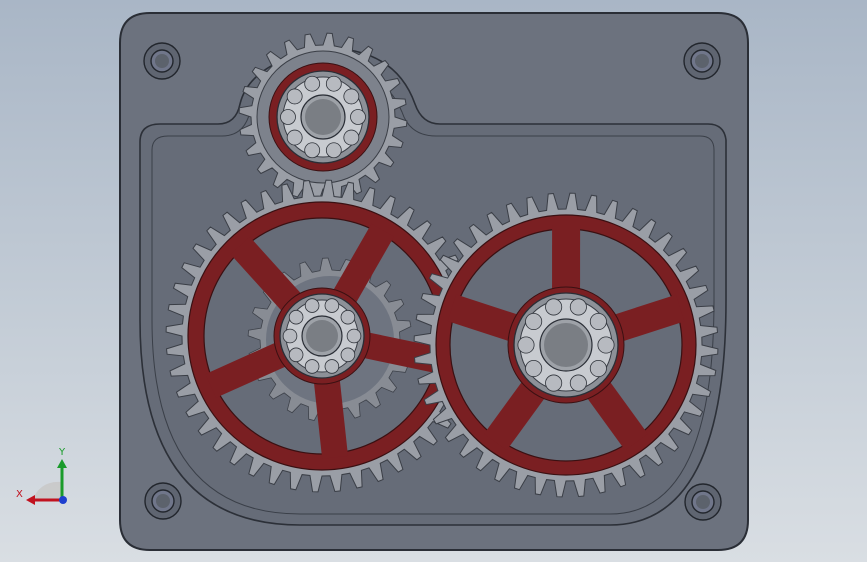  I want to click on z-axis-dot, so click(63, 500).